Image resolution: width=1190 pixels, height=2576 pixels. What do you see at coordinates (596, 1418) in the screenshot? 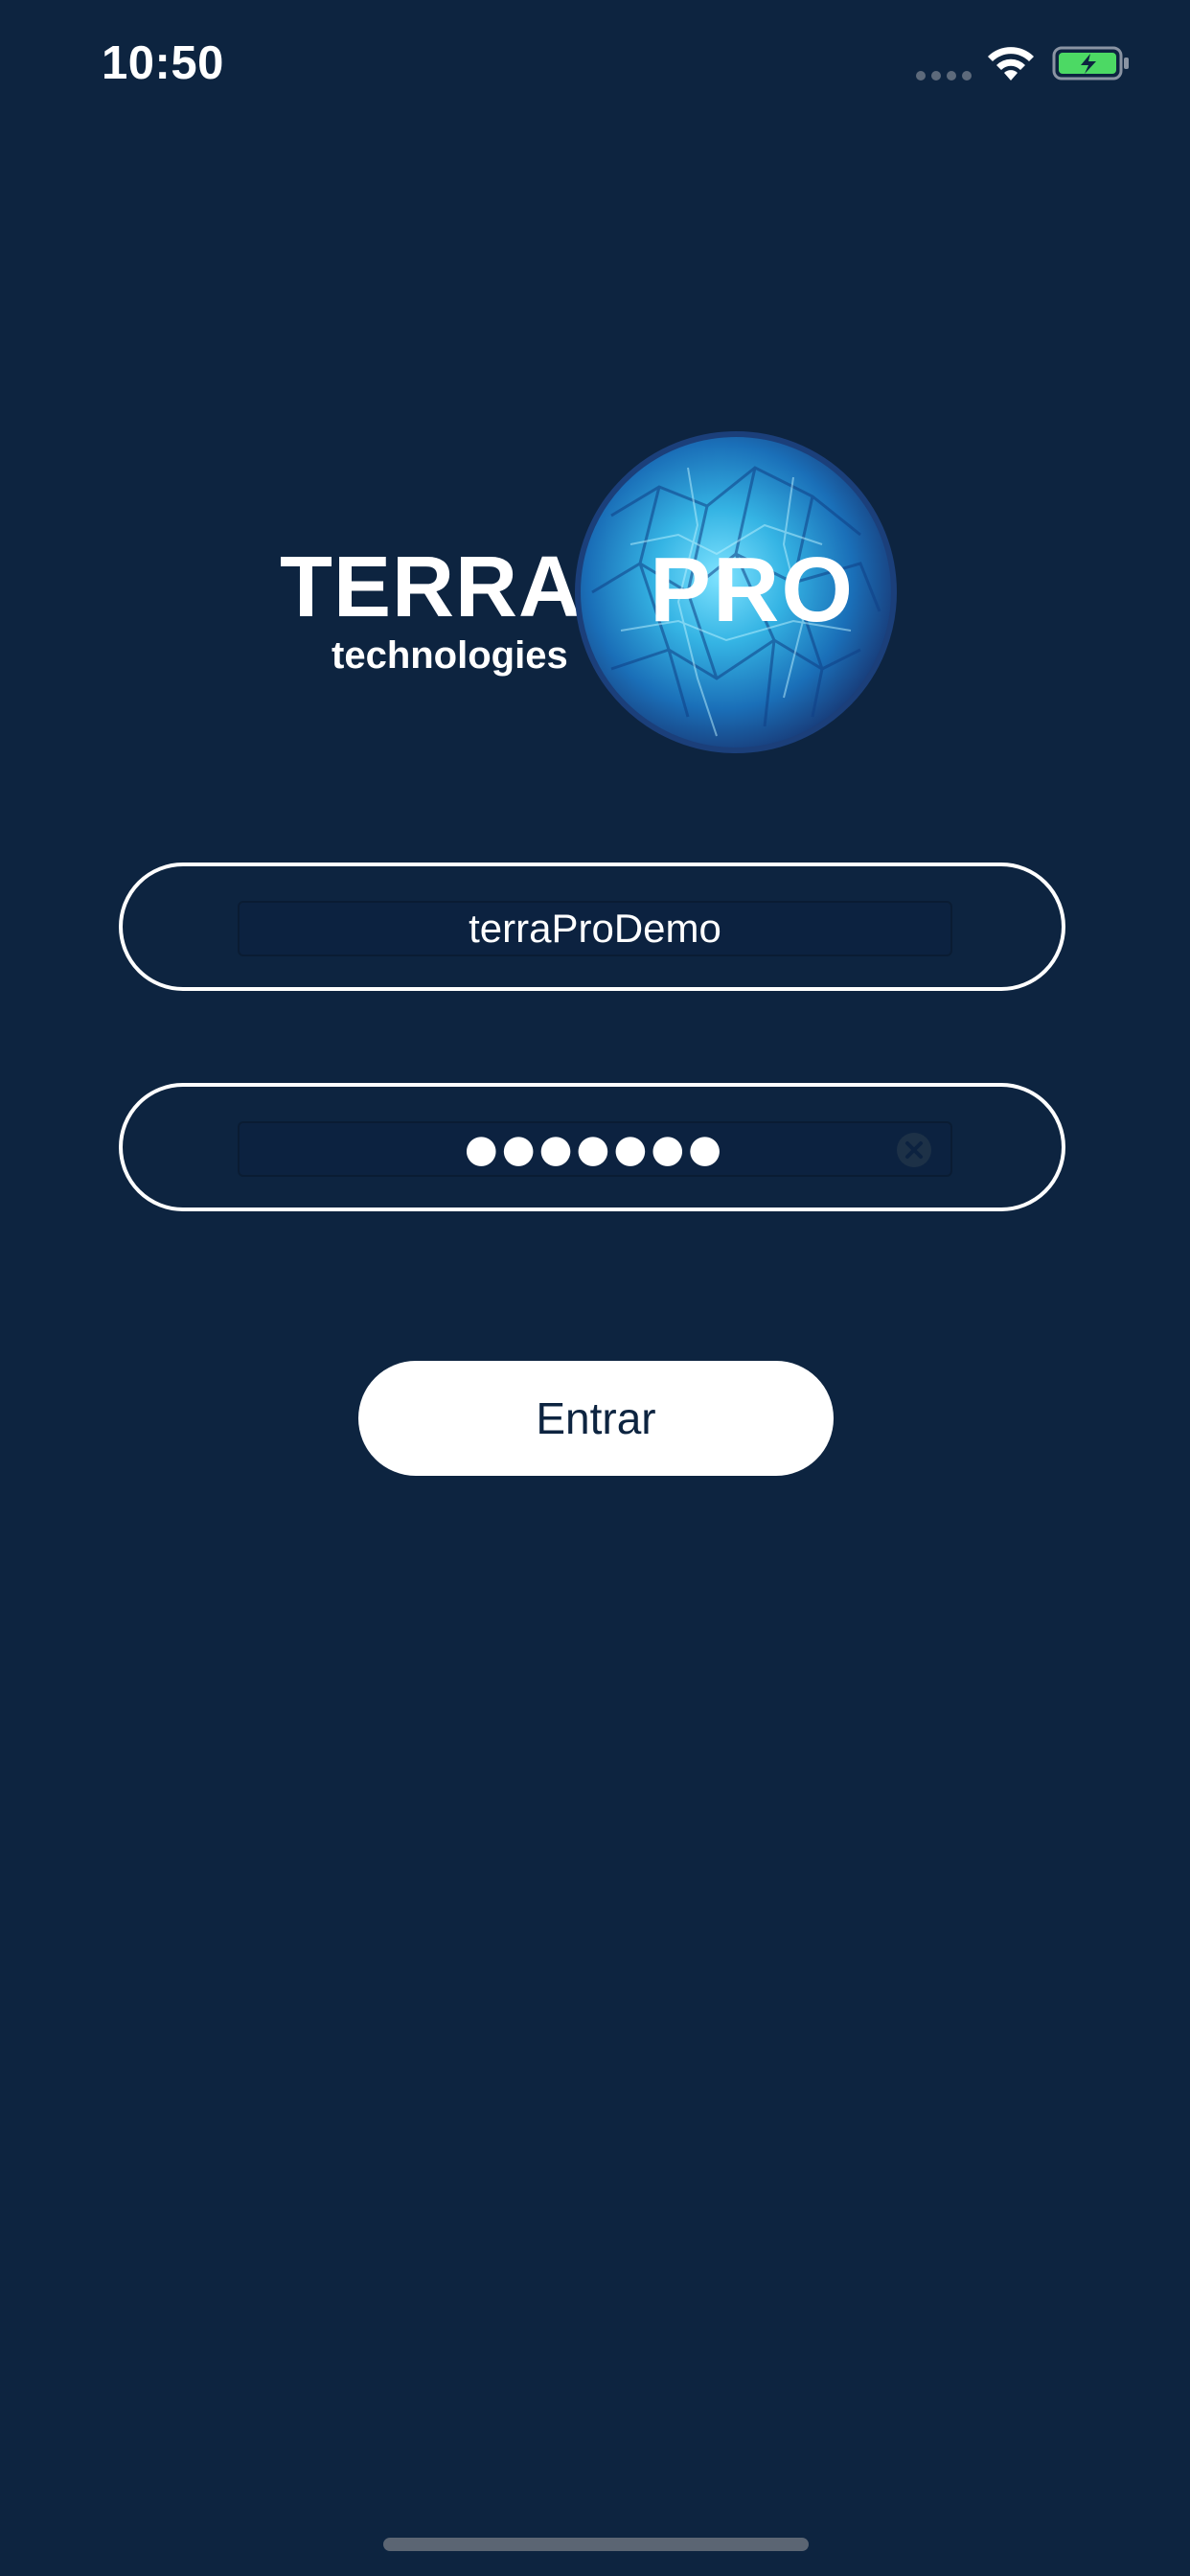
I see `enter-button: Entrar` at bounding box center [596, 1418].